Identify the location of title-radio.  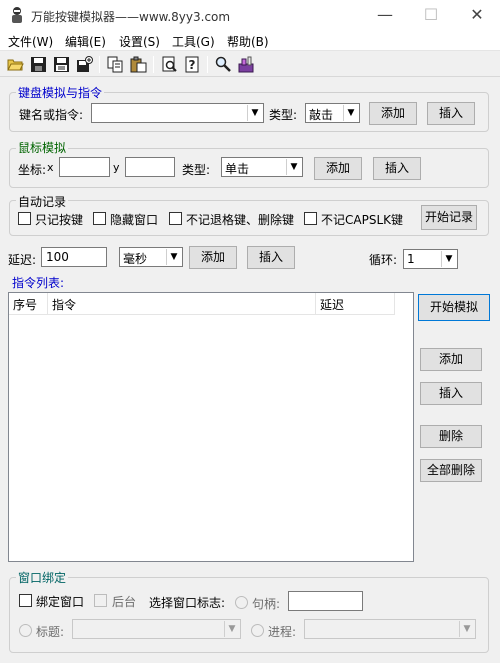
(25, 630).